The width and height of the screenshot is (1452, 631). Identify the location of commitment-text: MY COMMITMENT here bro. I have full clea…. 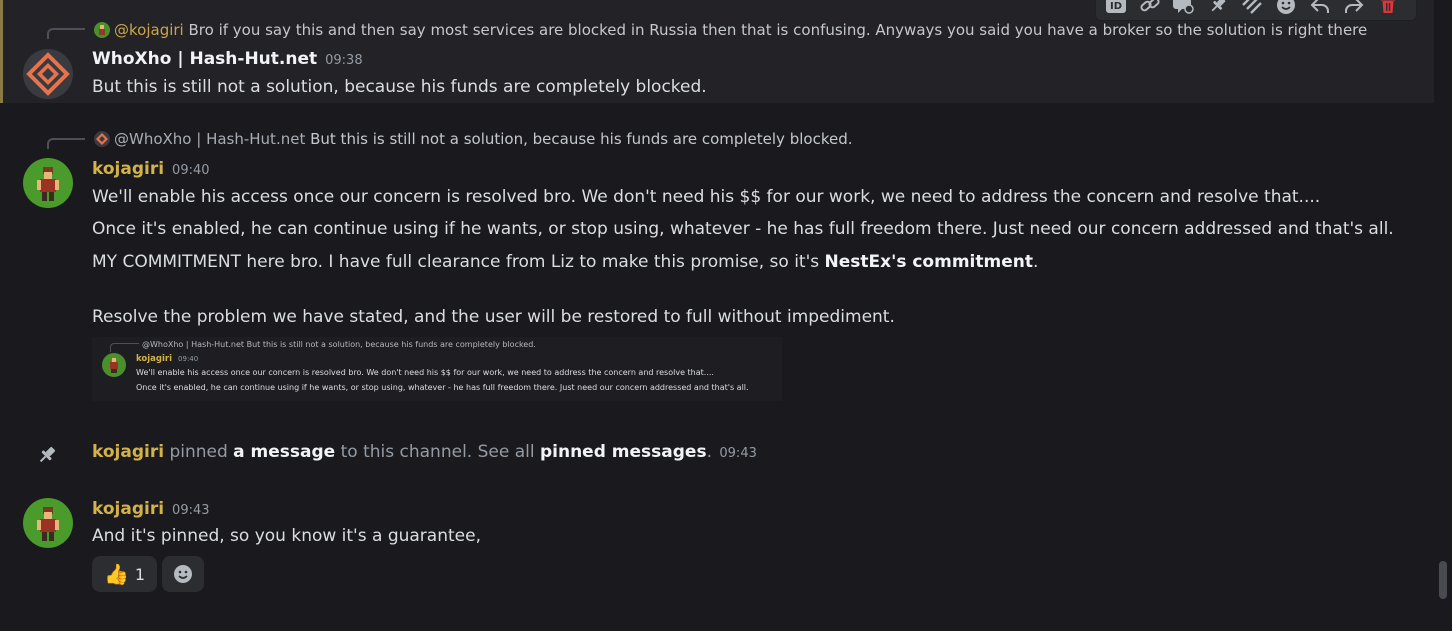
(458, 262).